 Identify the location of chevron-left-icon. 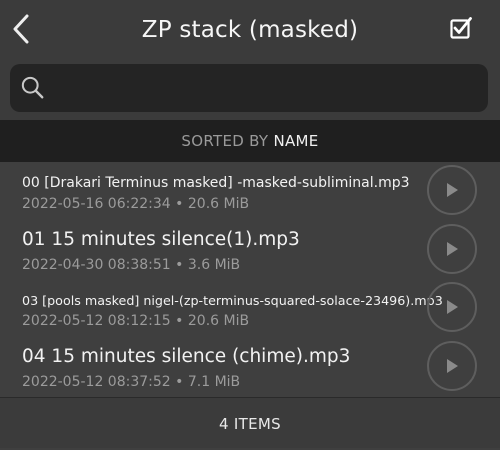
(21, 29).